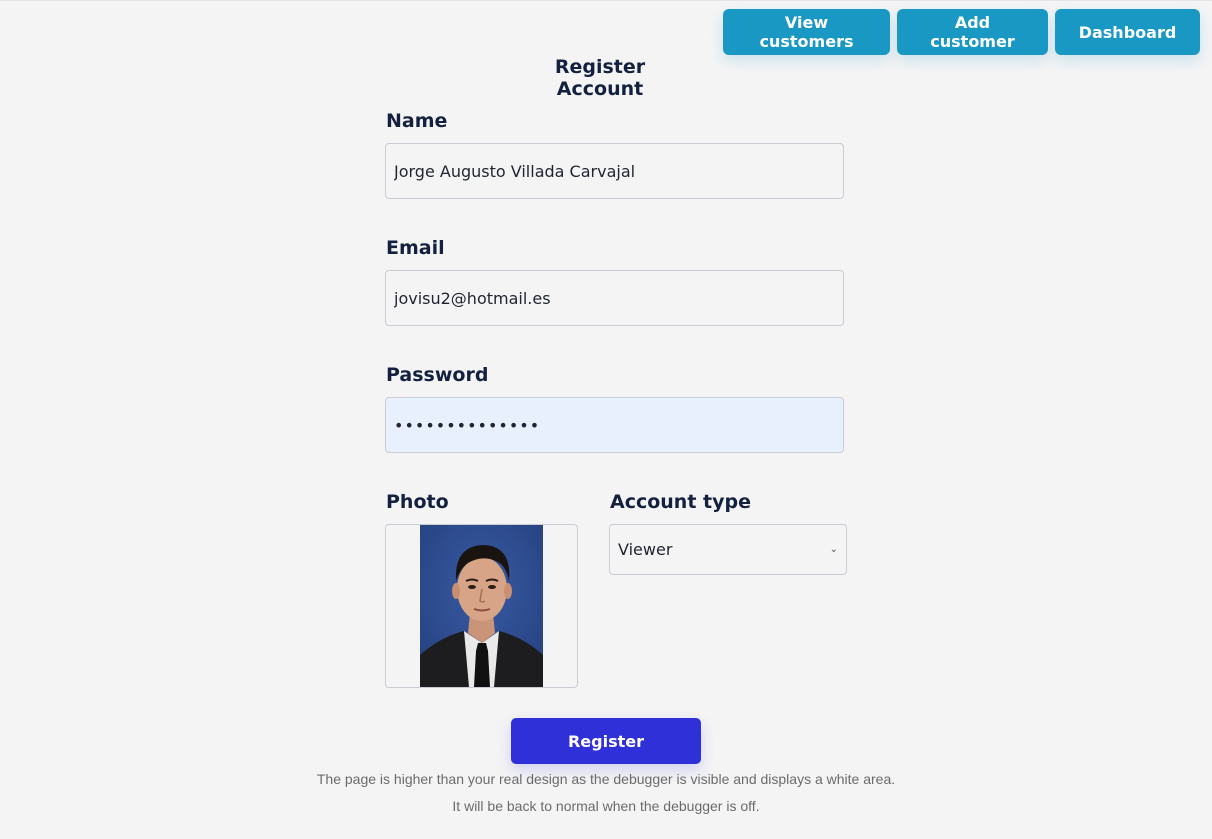 The height and width of the screenshot is (839, 1212). Describe the element at coordinates (415, 248) in the screenshot. I see `email-label: Email` at that location.